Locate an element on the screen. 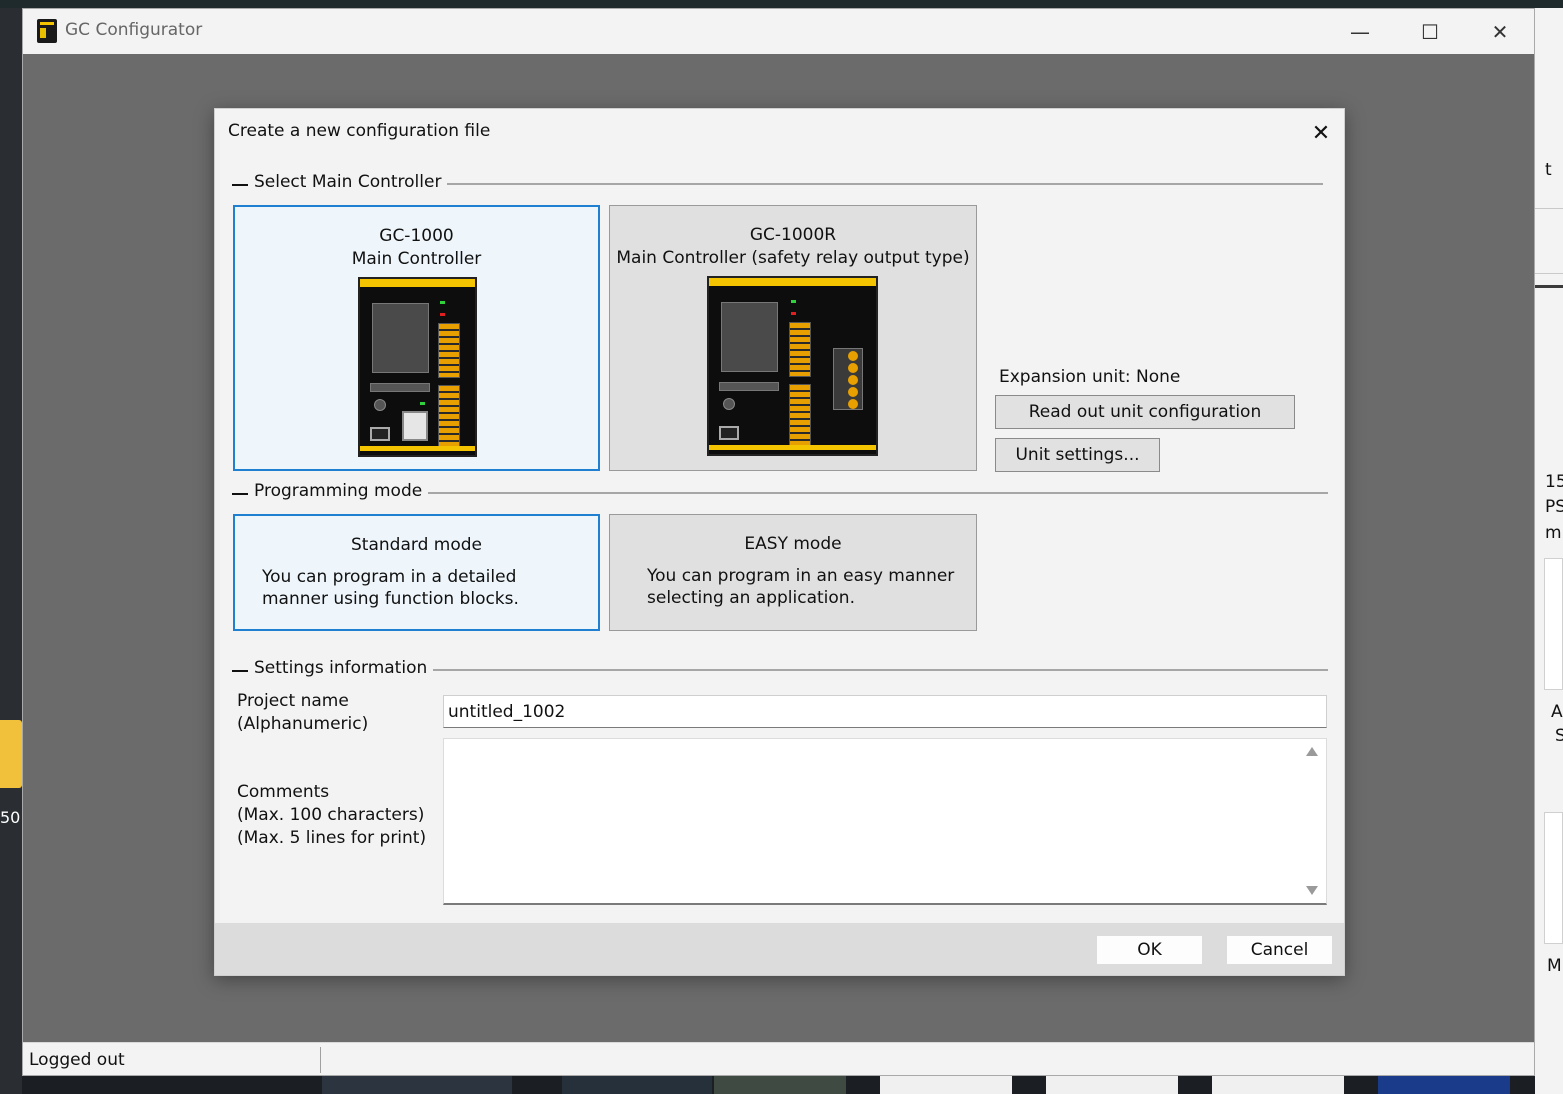 This screenshot has height=1094, width=1563. maximize-icon: ☐ is located at coordinates (1430, 31).